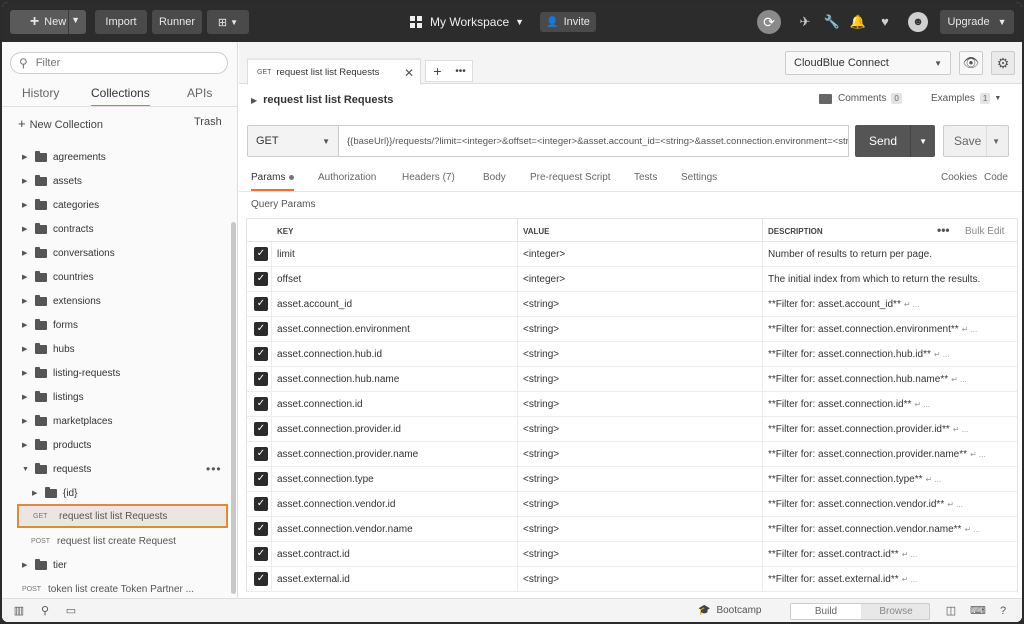  What do you see at coordinates (544, 254) in the screenshot?
I see `param-value: <integer>` at bounding box center [544, 254].